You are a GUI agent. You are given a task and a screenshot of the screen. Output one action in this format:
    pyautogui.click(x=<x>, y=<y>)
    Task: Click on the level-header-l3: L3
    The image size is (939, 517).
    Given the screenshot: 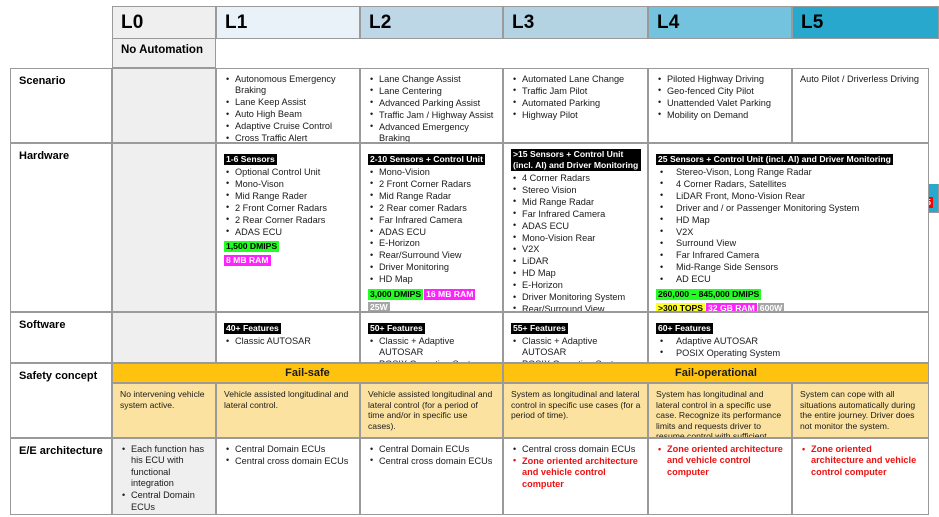 What is the action you would take?
    pyautogui.click(x=575, y=22)
    